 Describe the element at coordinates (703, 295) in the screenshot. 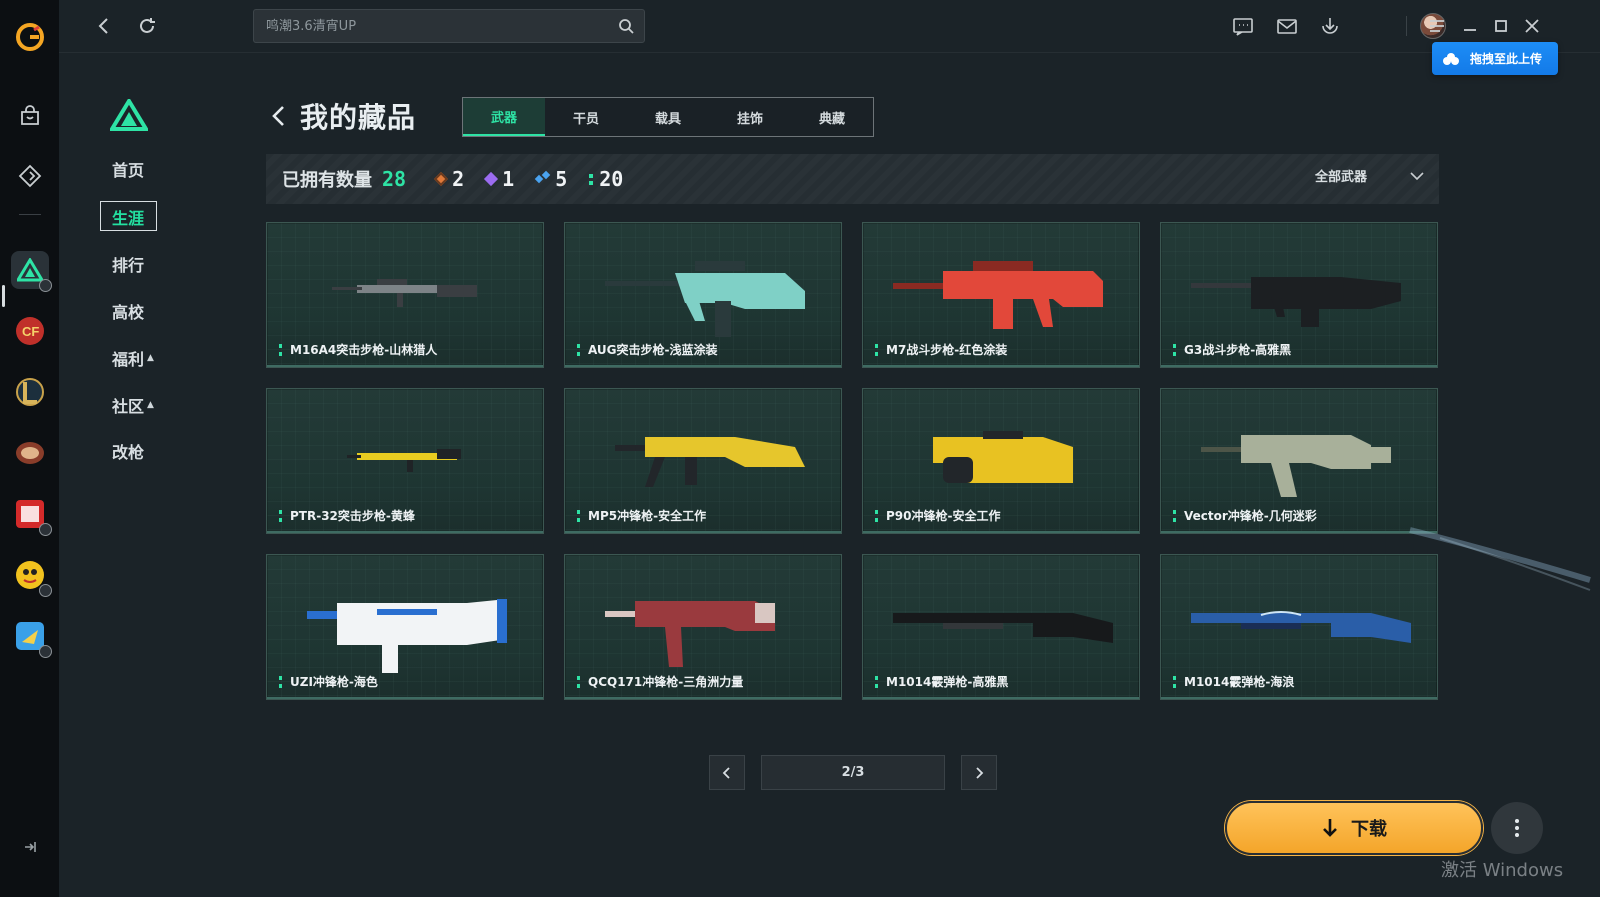

I see `weapon-card: AUG突击步枪-浅蓝涂装` at that location.